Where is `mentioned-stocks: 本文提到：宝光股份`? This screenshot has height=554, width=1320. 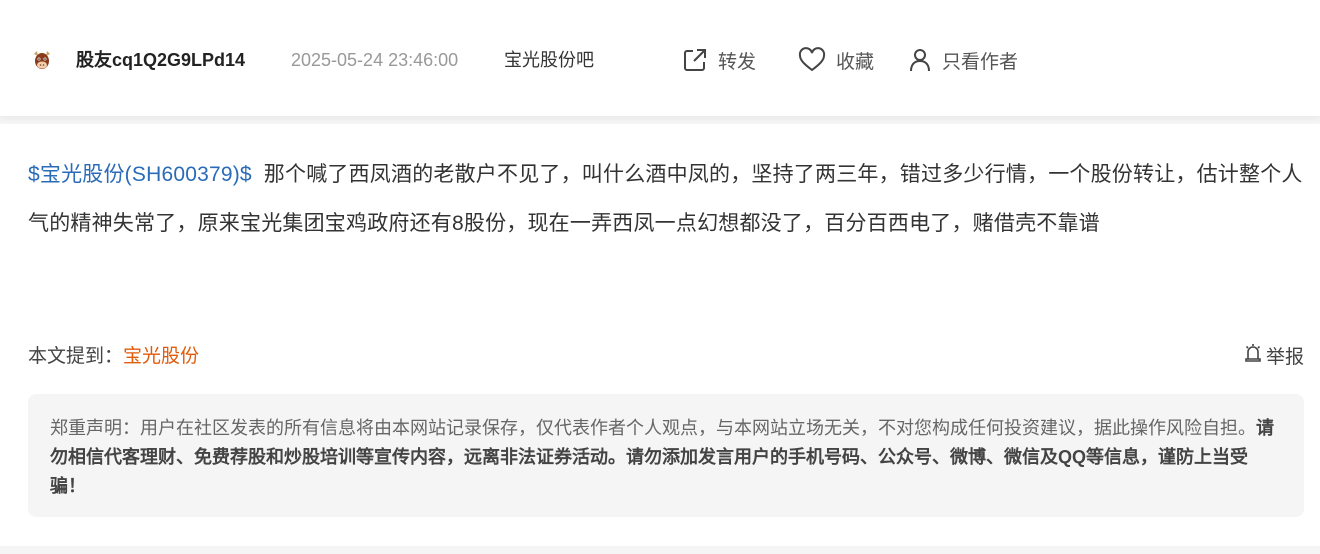
mentioned-stocks: 本文提到：宝光股份 is located at coordinates (113, 357).